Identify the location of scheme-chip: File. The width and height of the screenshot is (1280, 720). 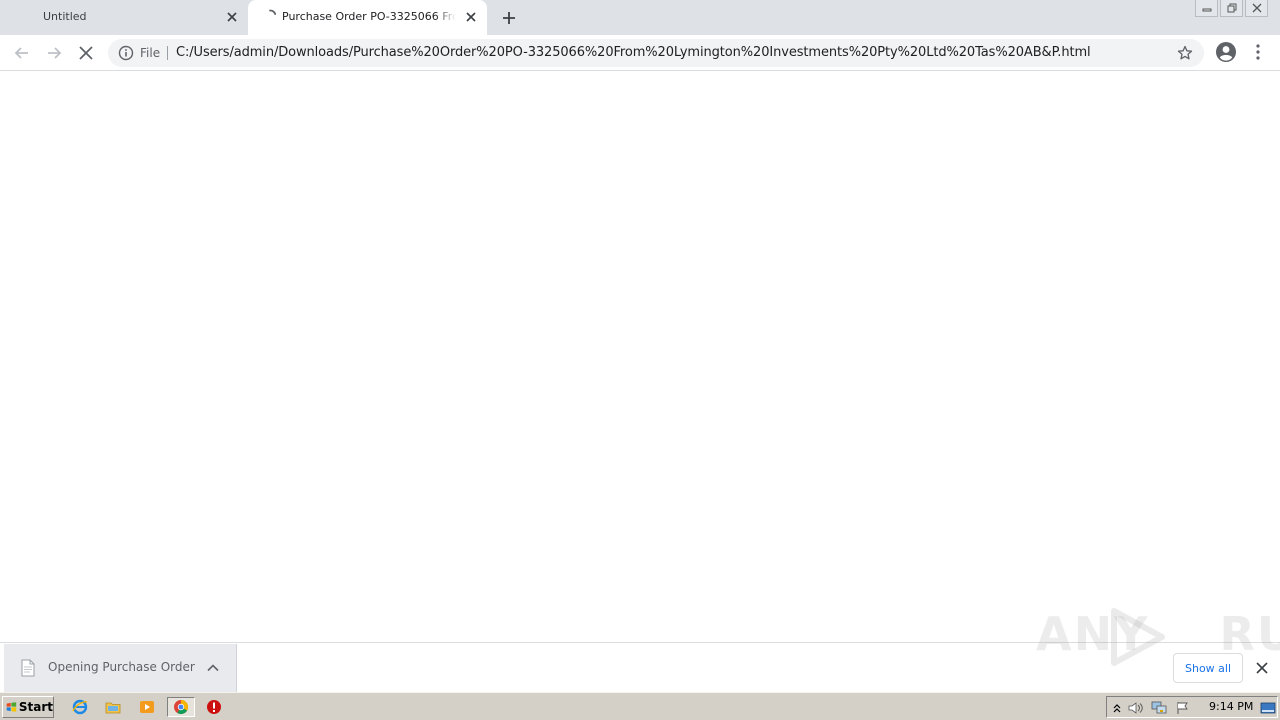
(150, 53).